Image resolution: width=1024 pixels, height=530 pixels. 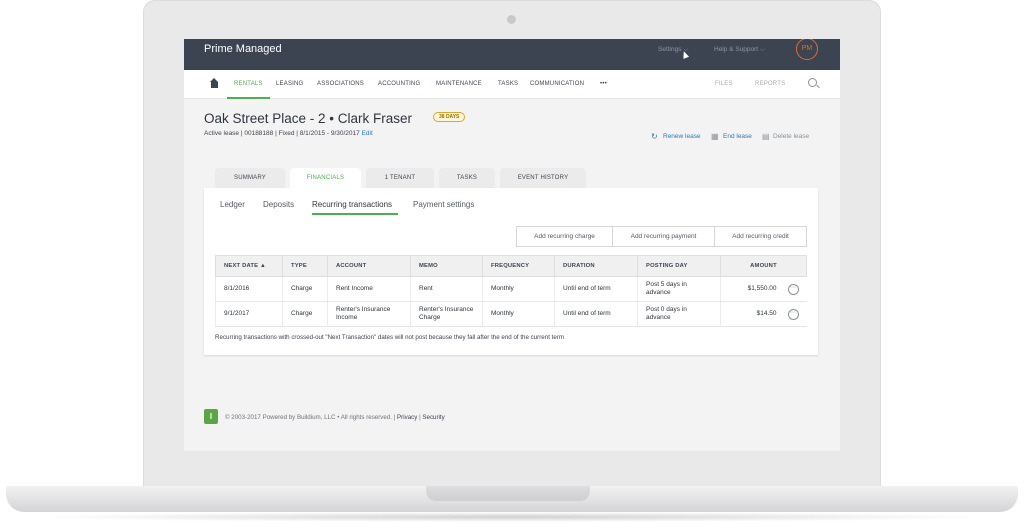 What do you see at coordinates (446, 266) in the screenshot?
I see `col-memo: MEMO` at bounding box center [446, 266].